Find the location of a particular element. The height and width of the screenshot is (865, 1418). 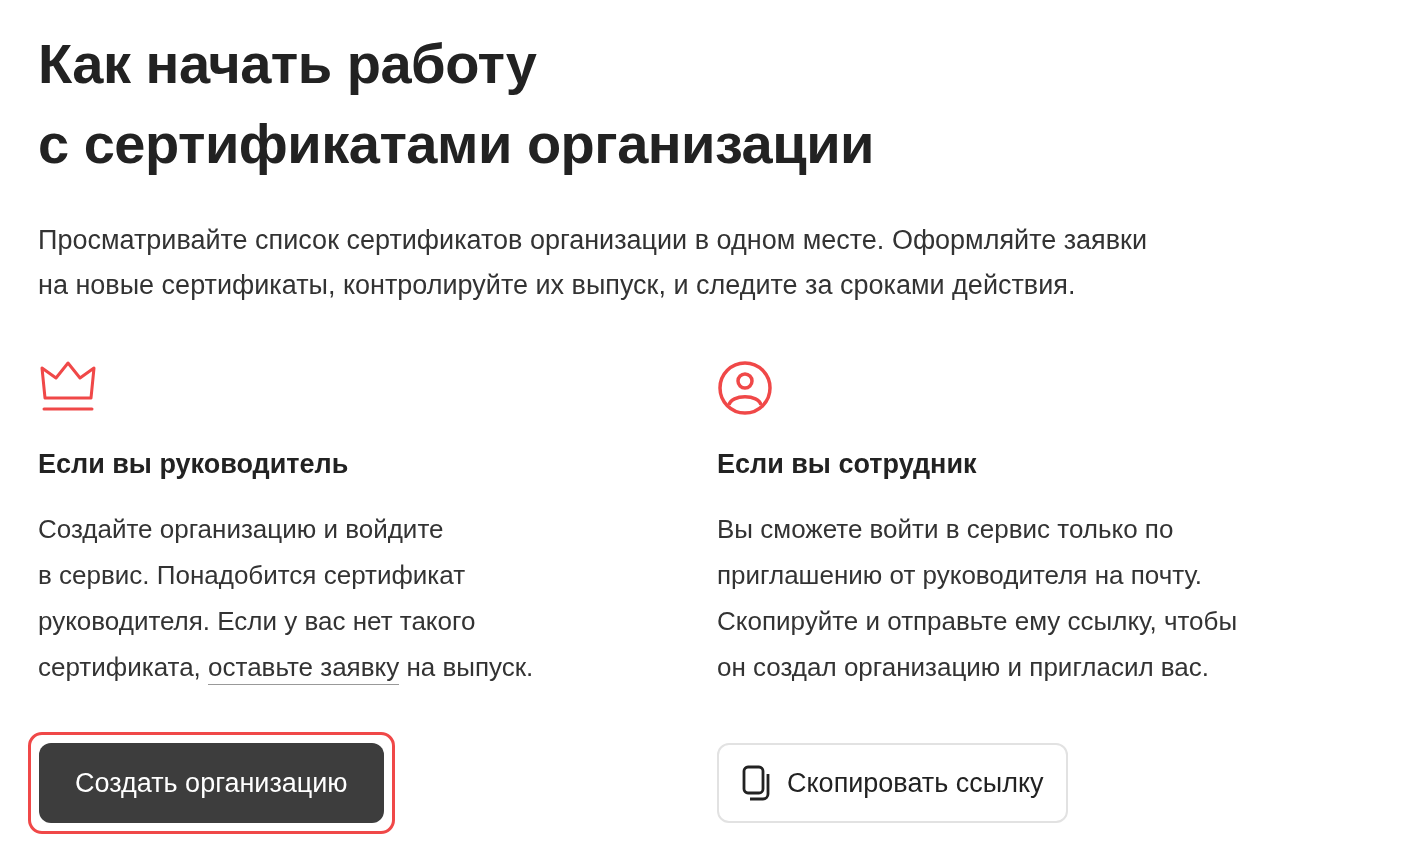

section-heading: Если вы сотрудник is located at coordinates (847, 464).